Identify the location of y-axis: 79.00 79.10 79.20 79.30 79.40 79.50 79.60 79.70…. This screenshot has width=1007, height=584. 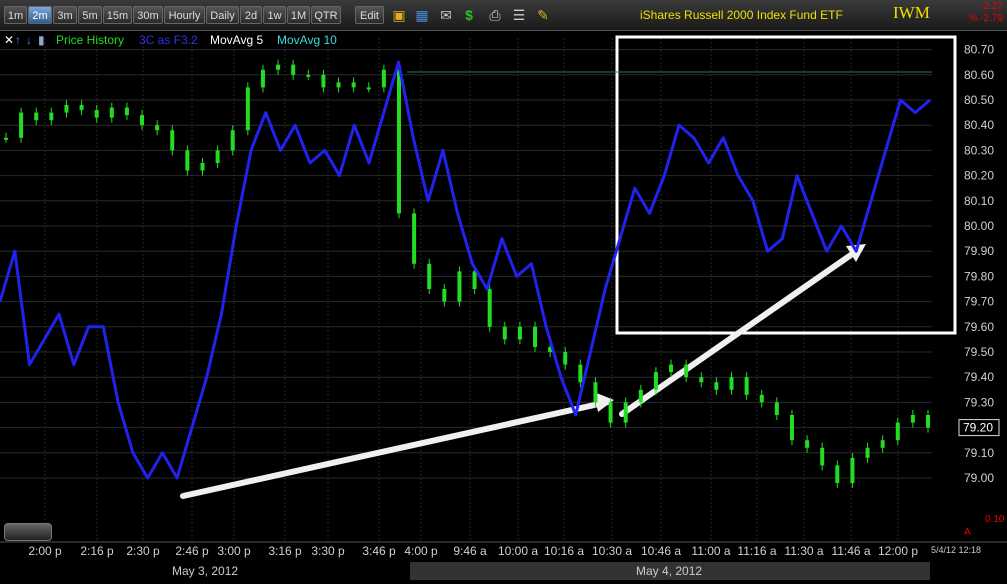
(979, 264).